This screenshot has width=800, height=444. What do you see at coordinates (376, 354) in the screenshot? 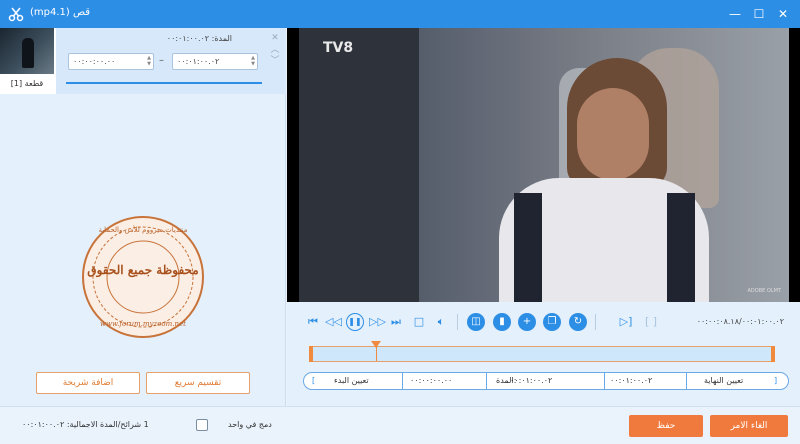
I see `playhead-line` at bounding box center [376, 354].